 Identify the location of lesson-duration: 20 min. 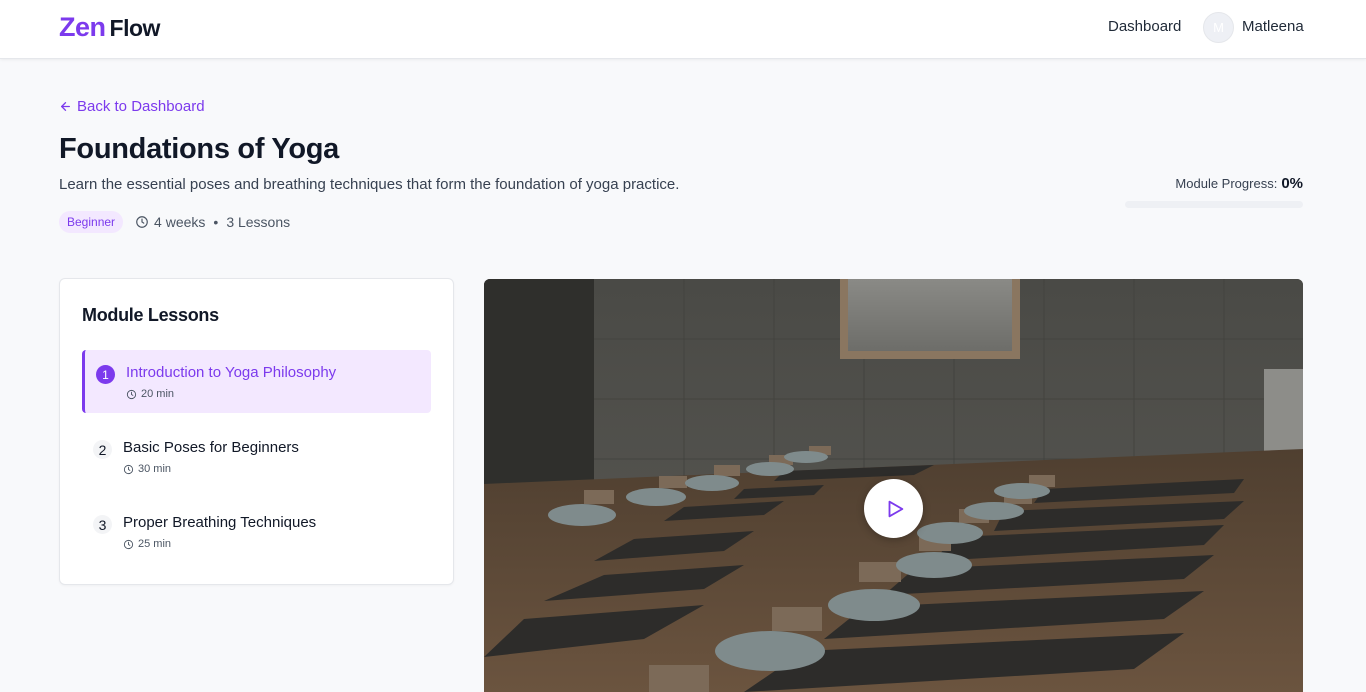
(150, 394).